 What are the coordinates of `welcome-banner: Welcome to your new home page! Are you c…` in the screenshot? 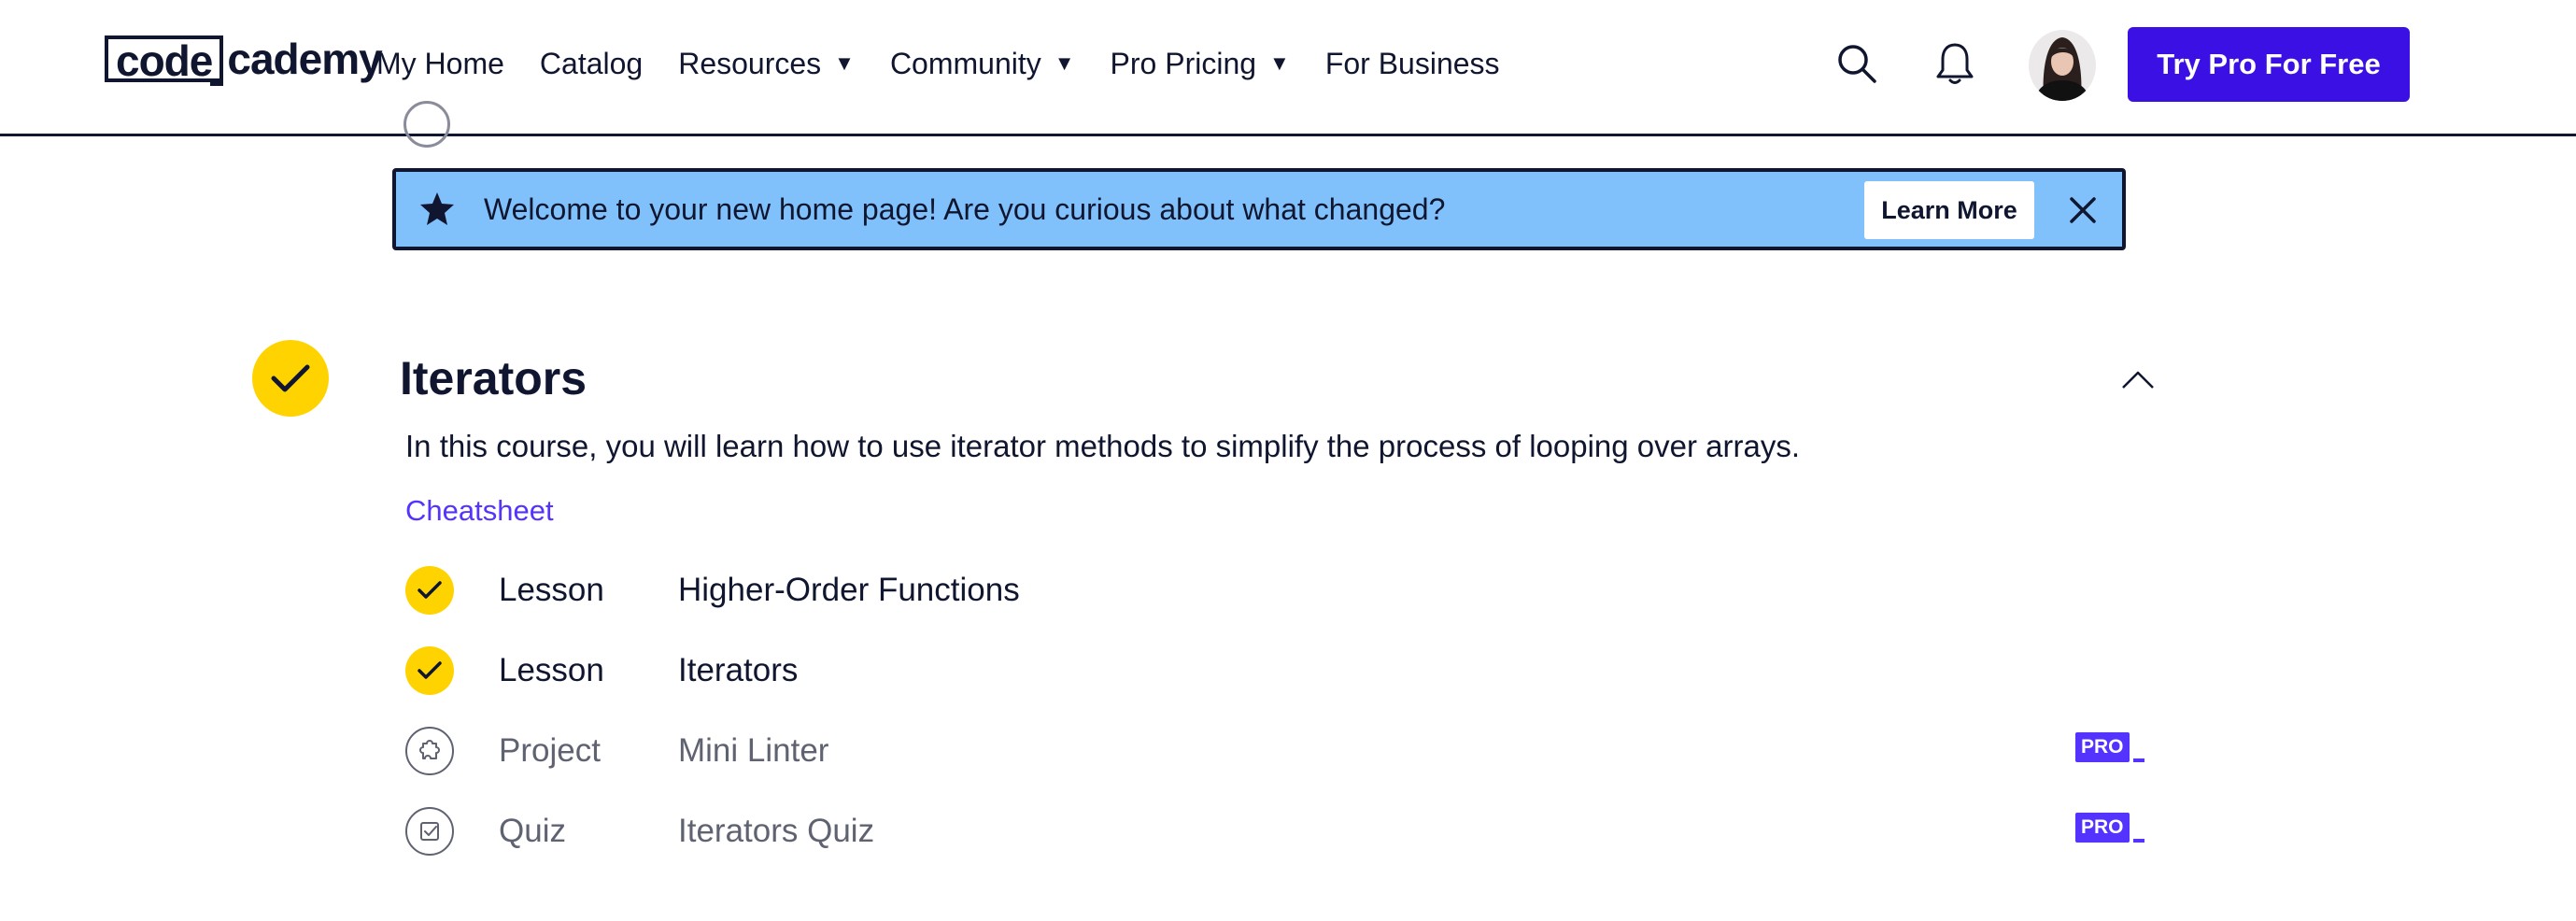 It's located at (1259, 209).